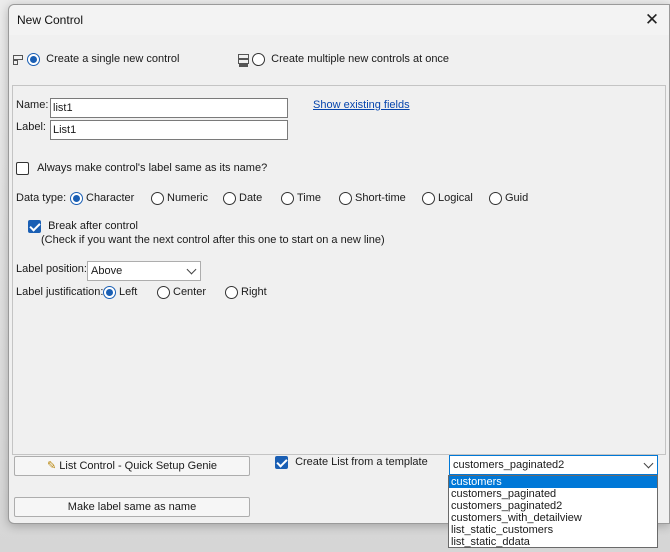 The height and width of the screenshot is (552, 670). Describe the element at coordinates (76, 198) in the screenshot. I see `data-type-character-radio` at that location.